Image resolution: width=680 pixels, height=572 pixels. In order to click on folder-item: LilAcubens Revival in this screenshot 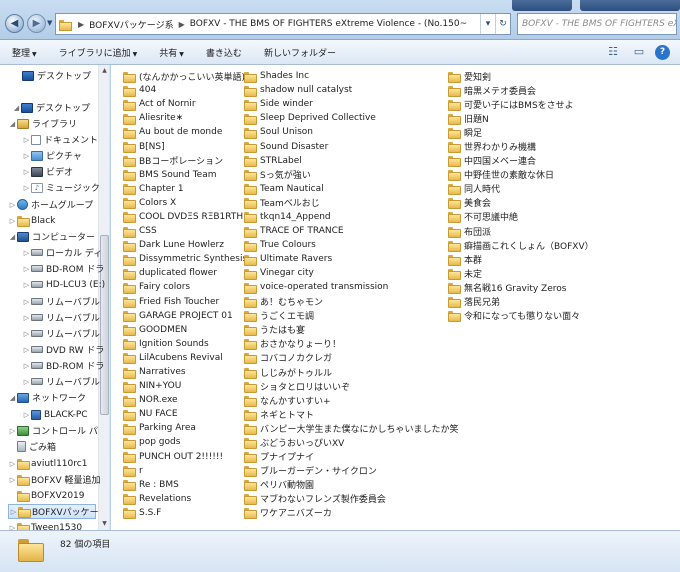, I will do `click(185, 358)`.